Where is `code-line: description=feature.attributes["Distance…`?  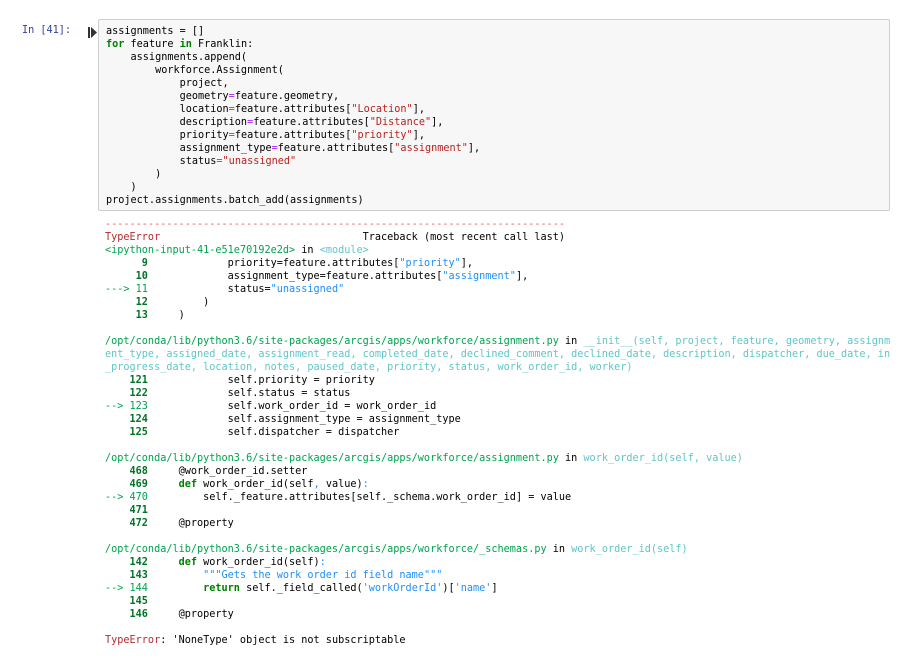
code-line: description=feature.attributes["Distance… is located at coordinates (293, 122).